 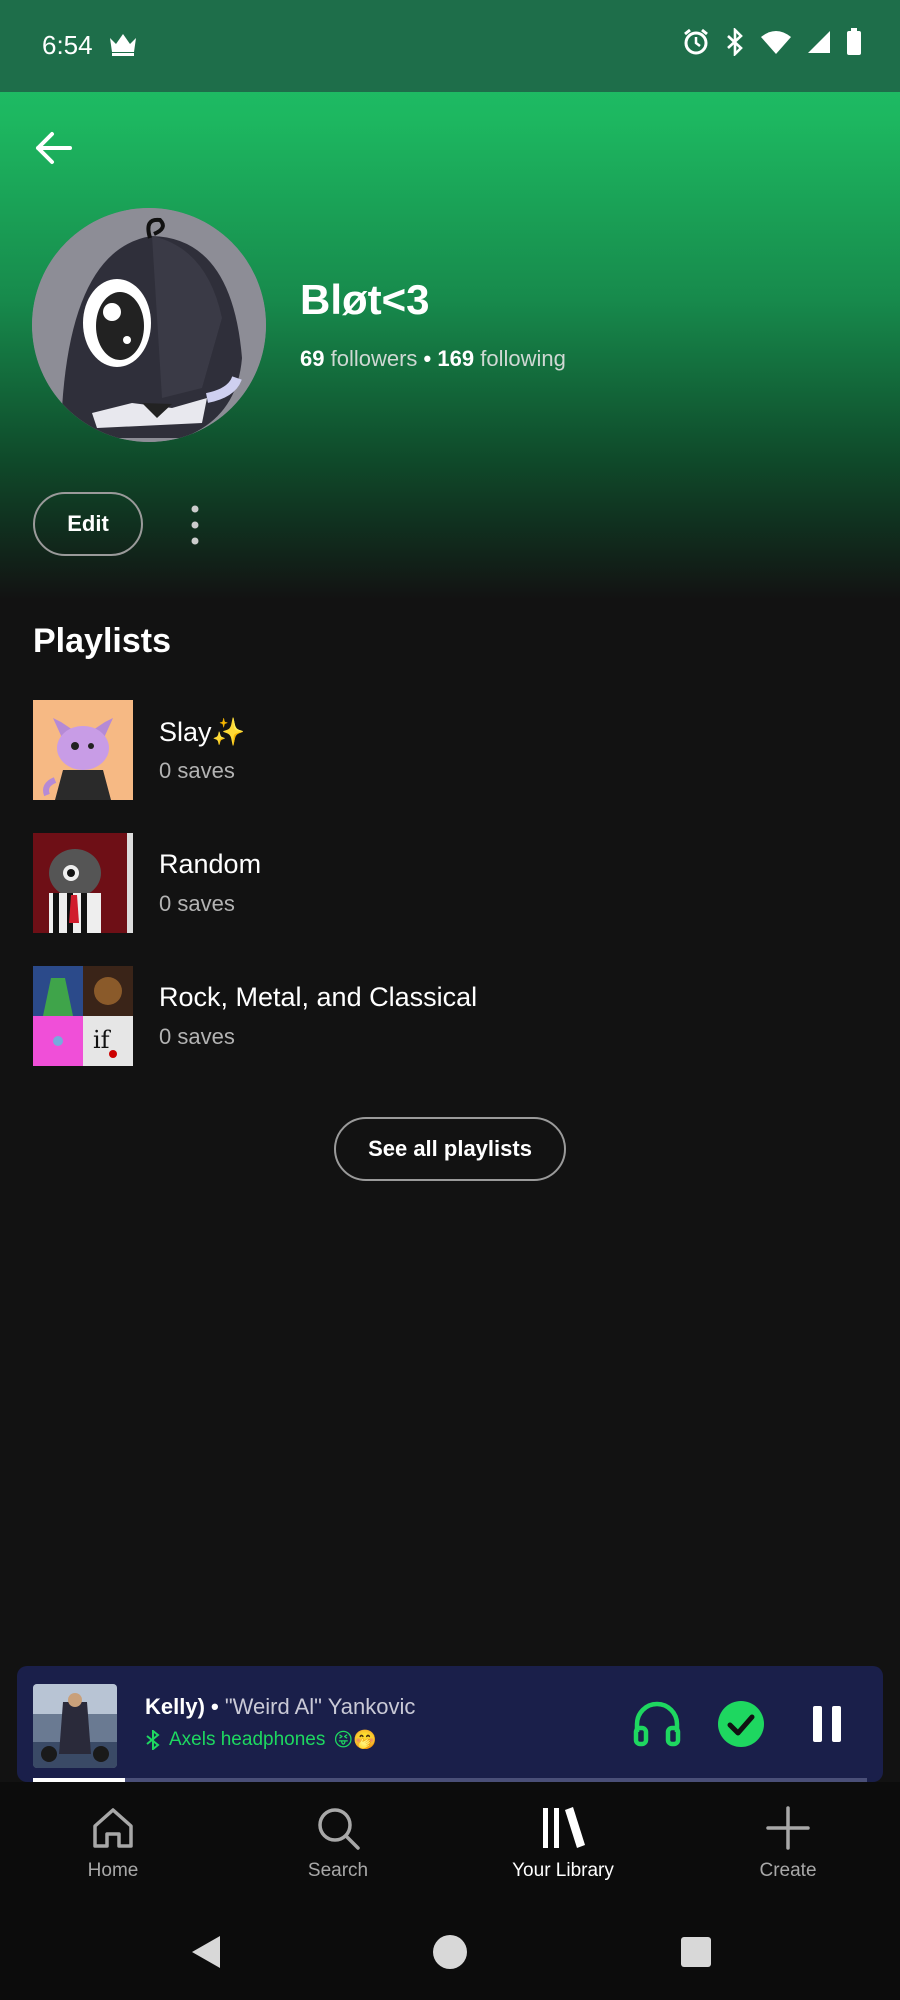 What do you see at coordinates (338, 1870) in the screenshot?
I see `nav-label-search: Search` at bounding box center [338, 1870].